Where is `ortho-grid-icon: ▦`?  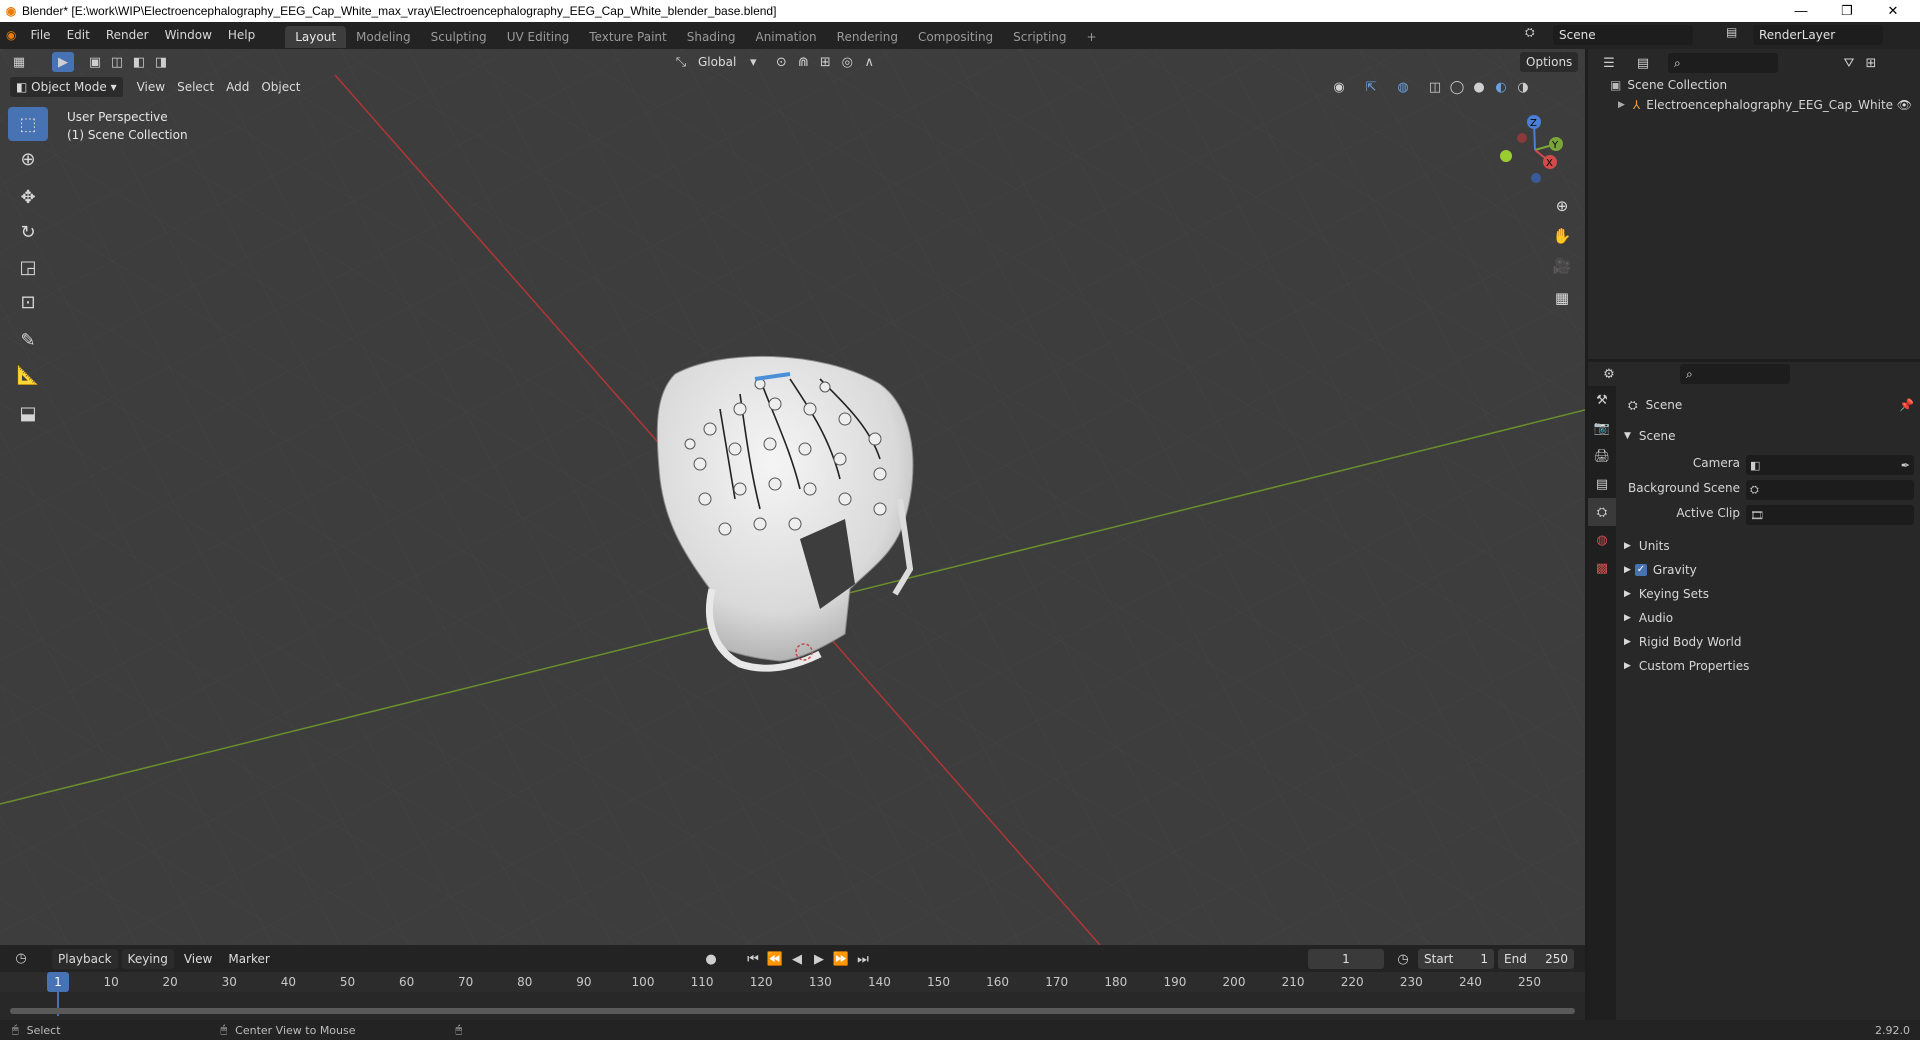 ortho-grid-icon: ▦ is located at coordinates (1562, 298).